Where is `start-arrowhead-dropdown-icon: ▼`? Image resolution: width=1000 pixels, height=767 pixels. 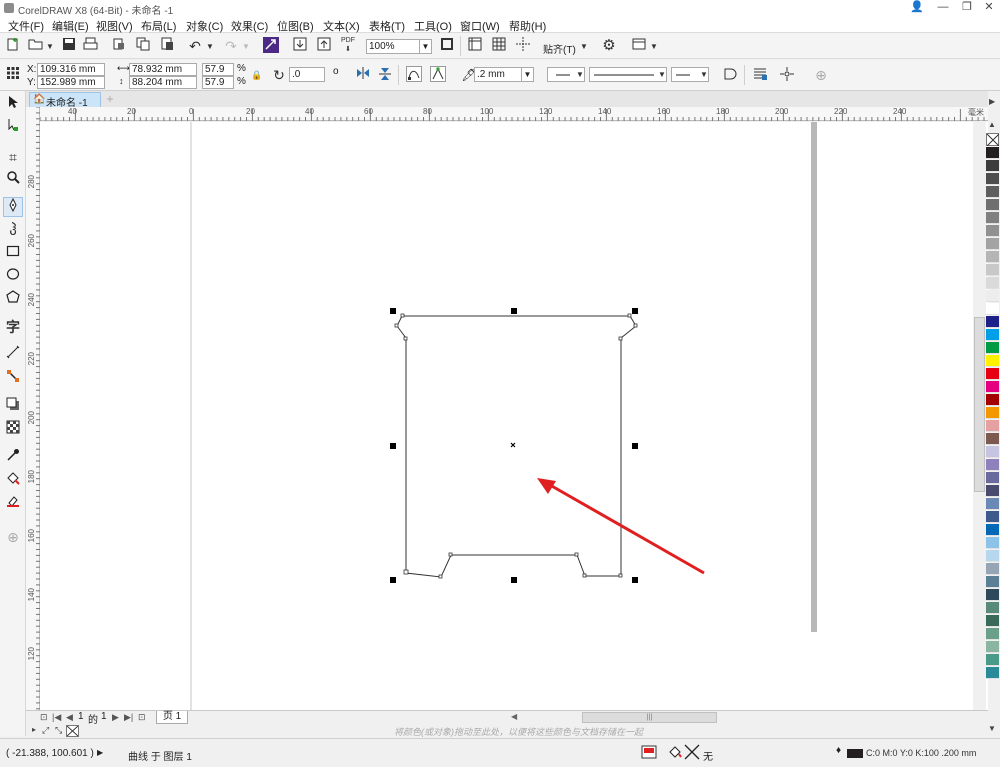
start-arrowhead-dropdown-icon: ▼ is located at coordinates (580, 74).